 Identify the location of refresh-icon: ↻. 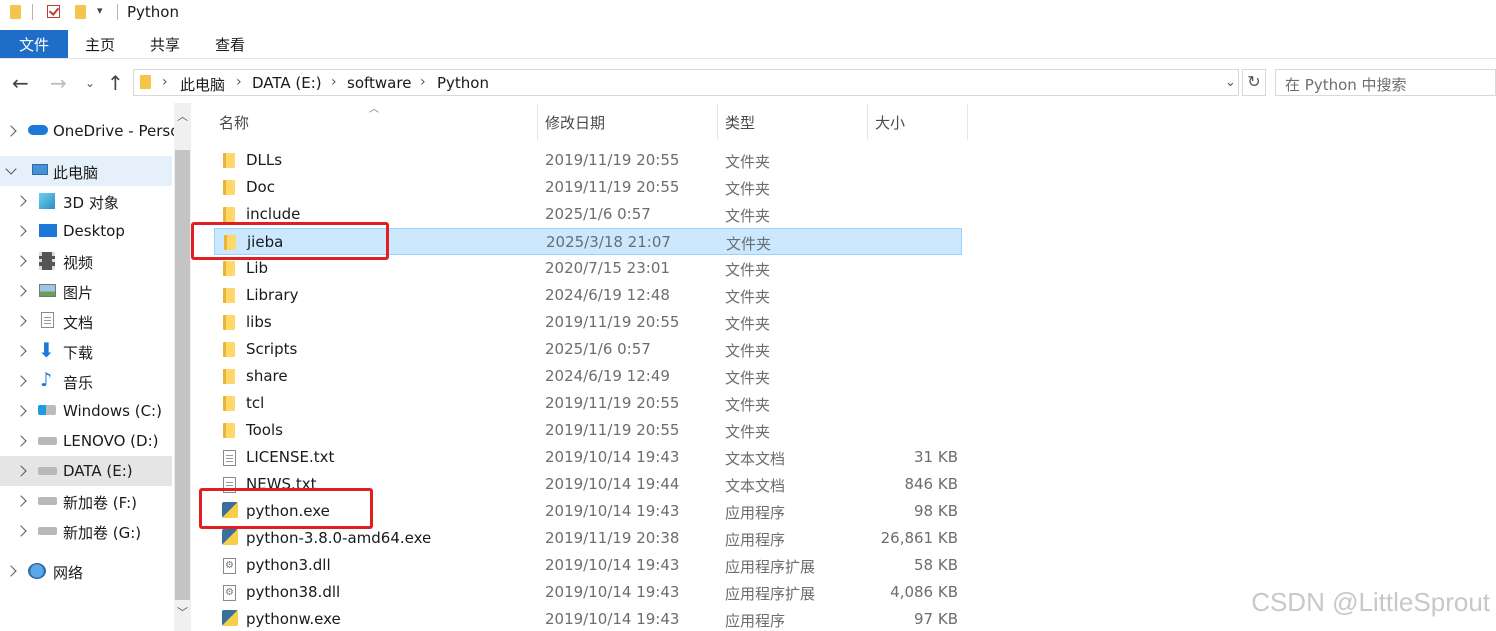
(1254, 82).